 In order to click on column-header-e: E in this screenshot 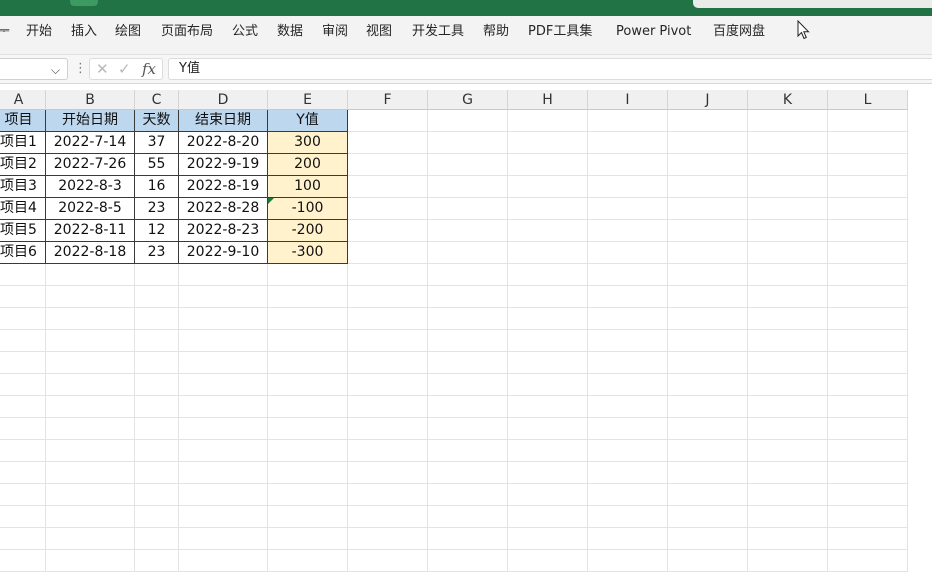, I will do `click(308, 100)`.